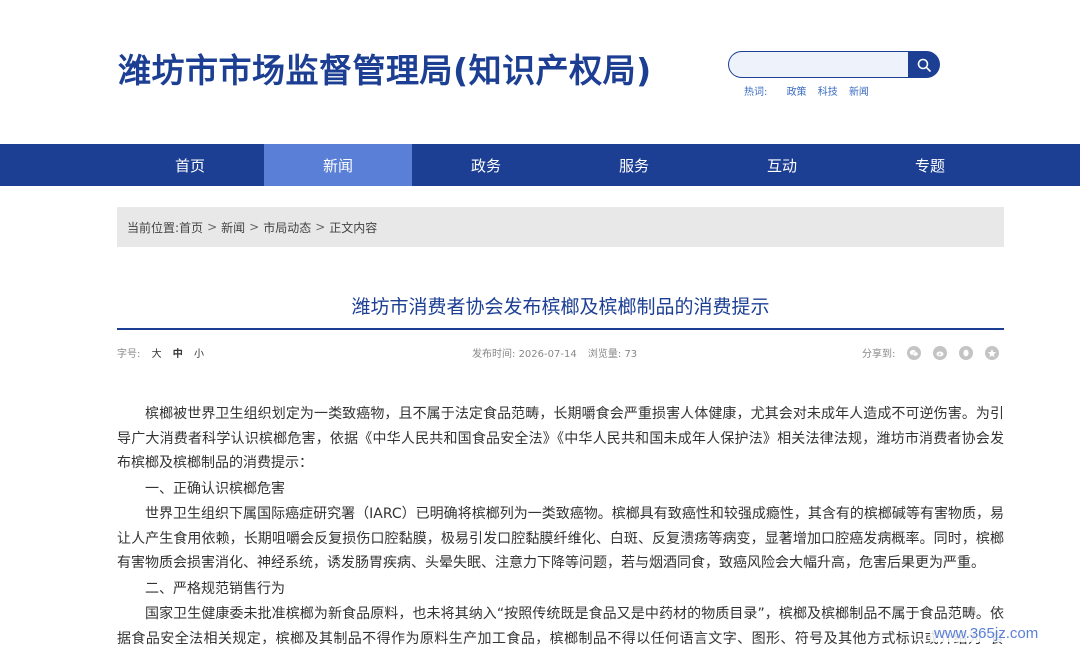 This screenshot has height=652, width=1080. What do you see at coordinates (178, 354) in the screenshot?
I see `font-size-medium: 中` at bounding box center [178, 354].